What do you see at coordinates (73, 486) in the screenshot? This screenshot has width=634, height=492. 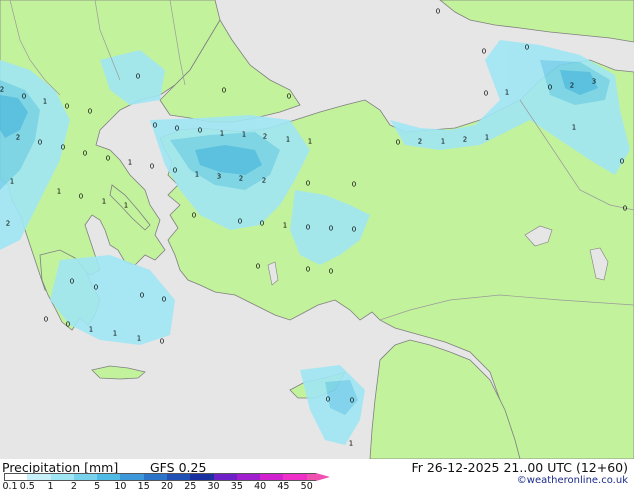 I see `scale-tick-label: 2` at bounding box center [73, 486].